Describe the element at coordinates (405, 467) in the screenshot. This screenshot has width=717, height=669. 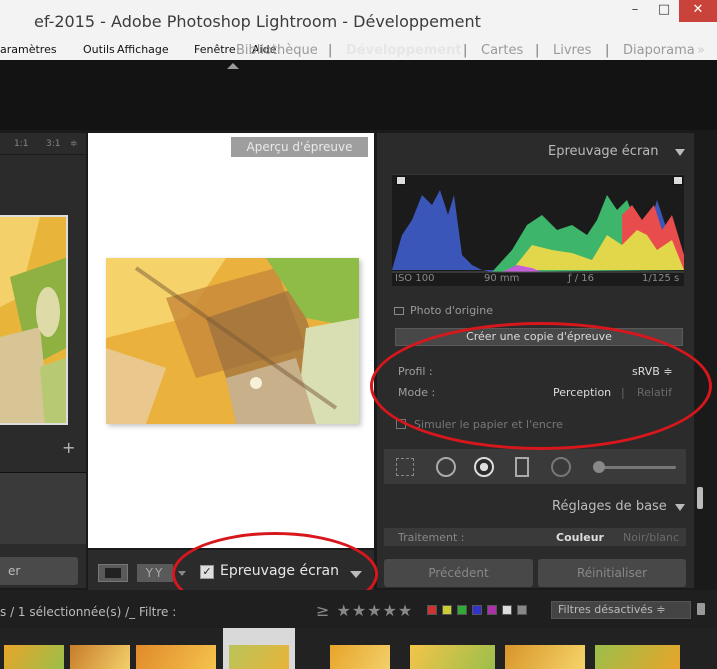
I see `crop-overlay-icon` at that location.